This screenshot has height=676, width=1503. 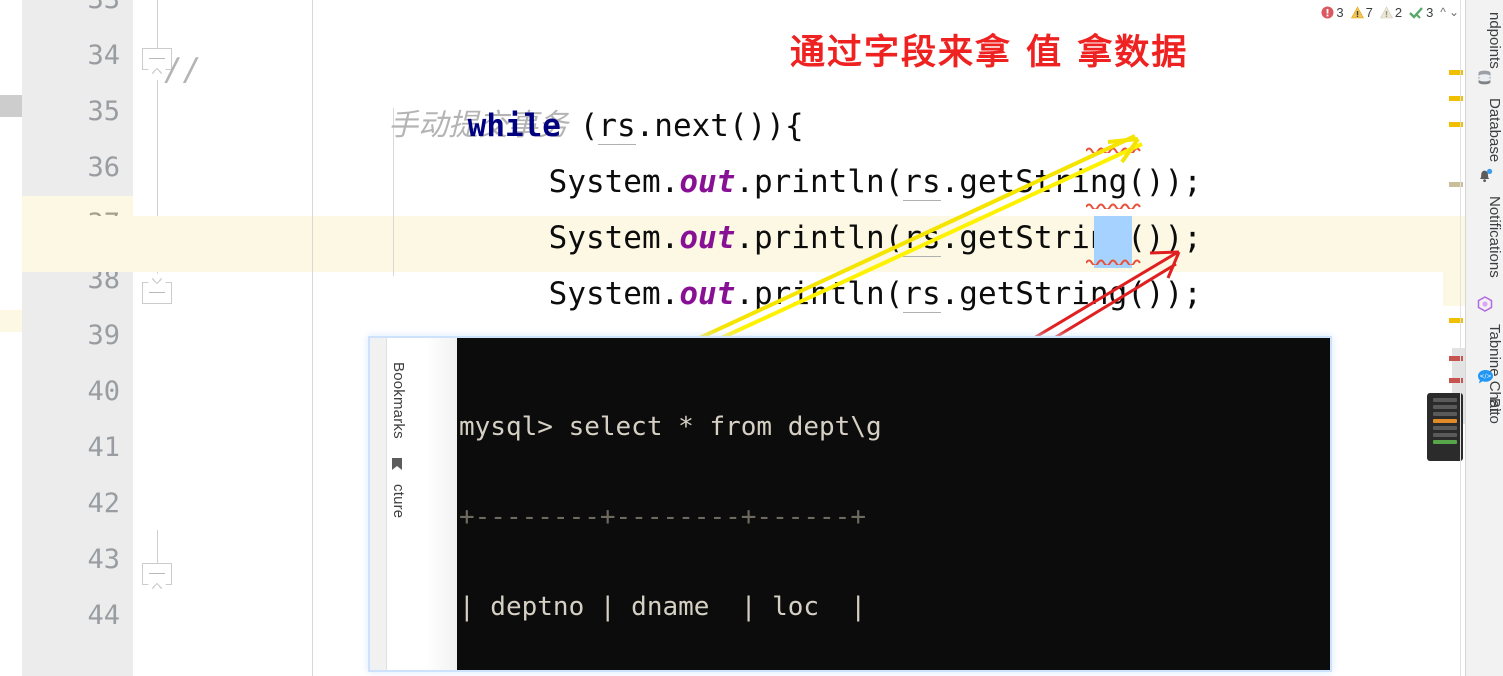 I want to click on tool-tab-notifications: Notifications, so click(x=1484, y=234).